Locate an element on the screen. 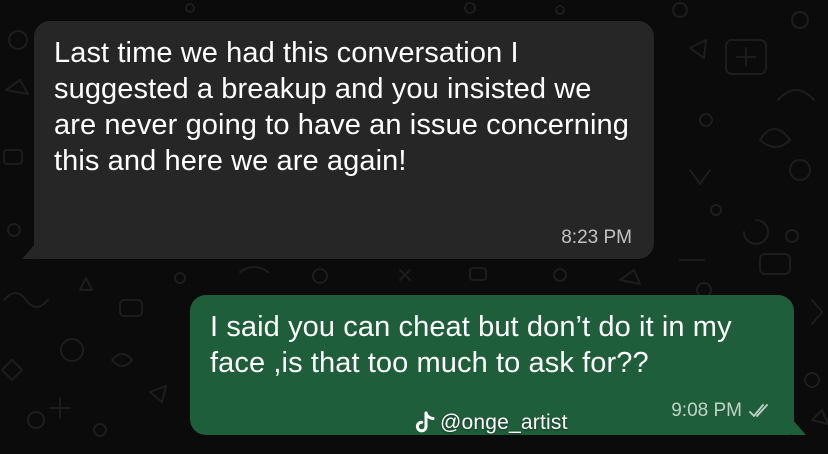 This screenshot has width=828, height=454. tiktok-watermark: @onge_artist is located at coordinates (491, 423).